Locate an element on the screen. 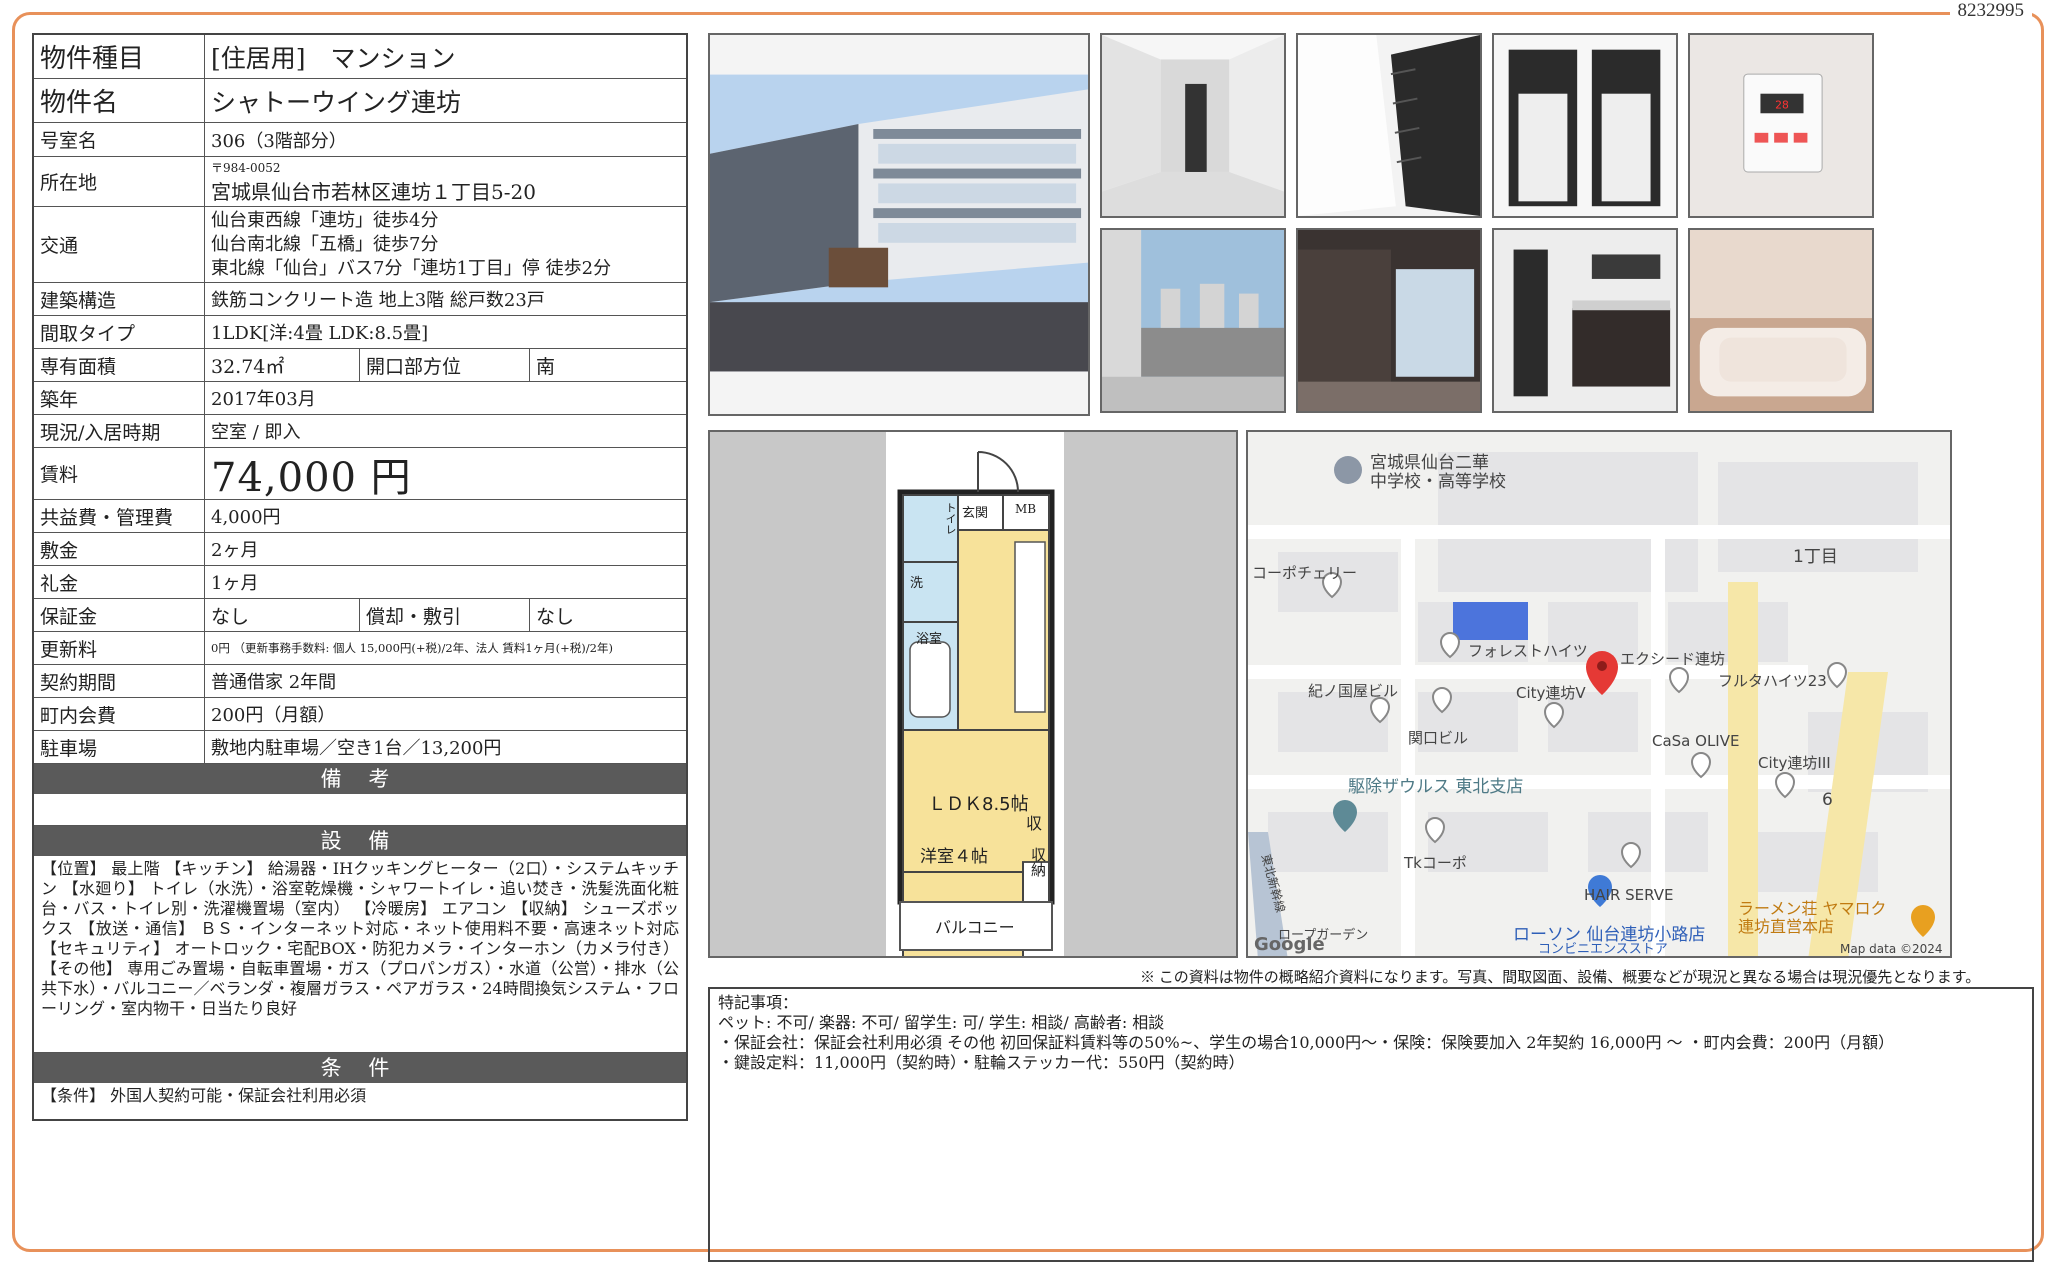 Image resolution: width=2056 pixels, height=1265 pixels. map-label-cityv: City連坊V is located at coordinates (1551, 693).